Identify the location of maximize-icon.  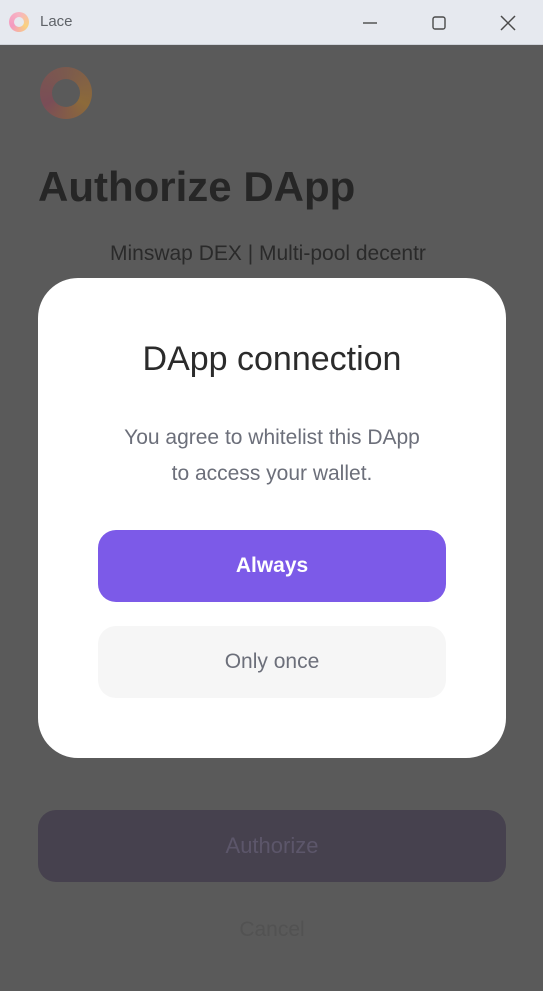
(439, 22).